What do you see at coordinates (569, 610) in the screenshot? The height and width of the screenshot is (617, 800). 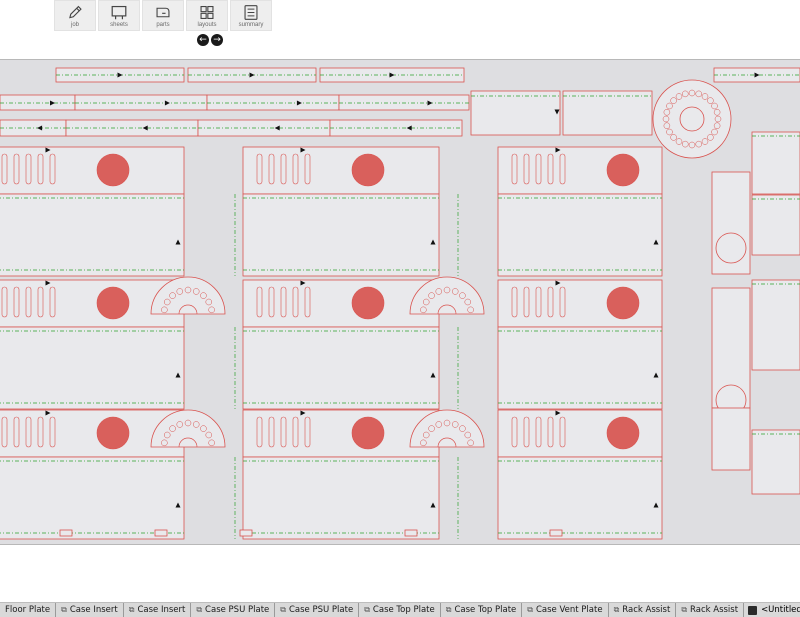 I see `layout-tab-label: Case Vent Plate` at bounding box center [569, 610].